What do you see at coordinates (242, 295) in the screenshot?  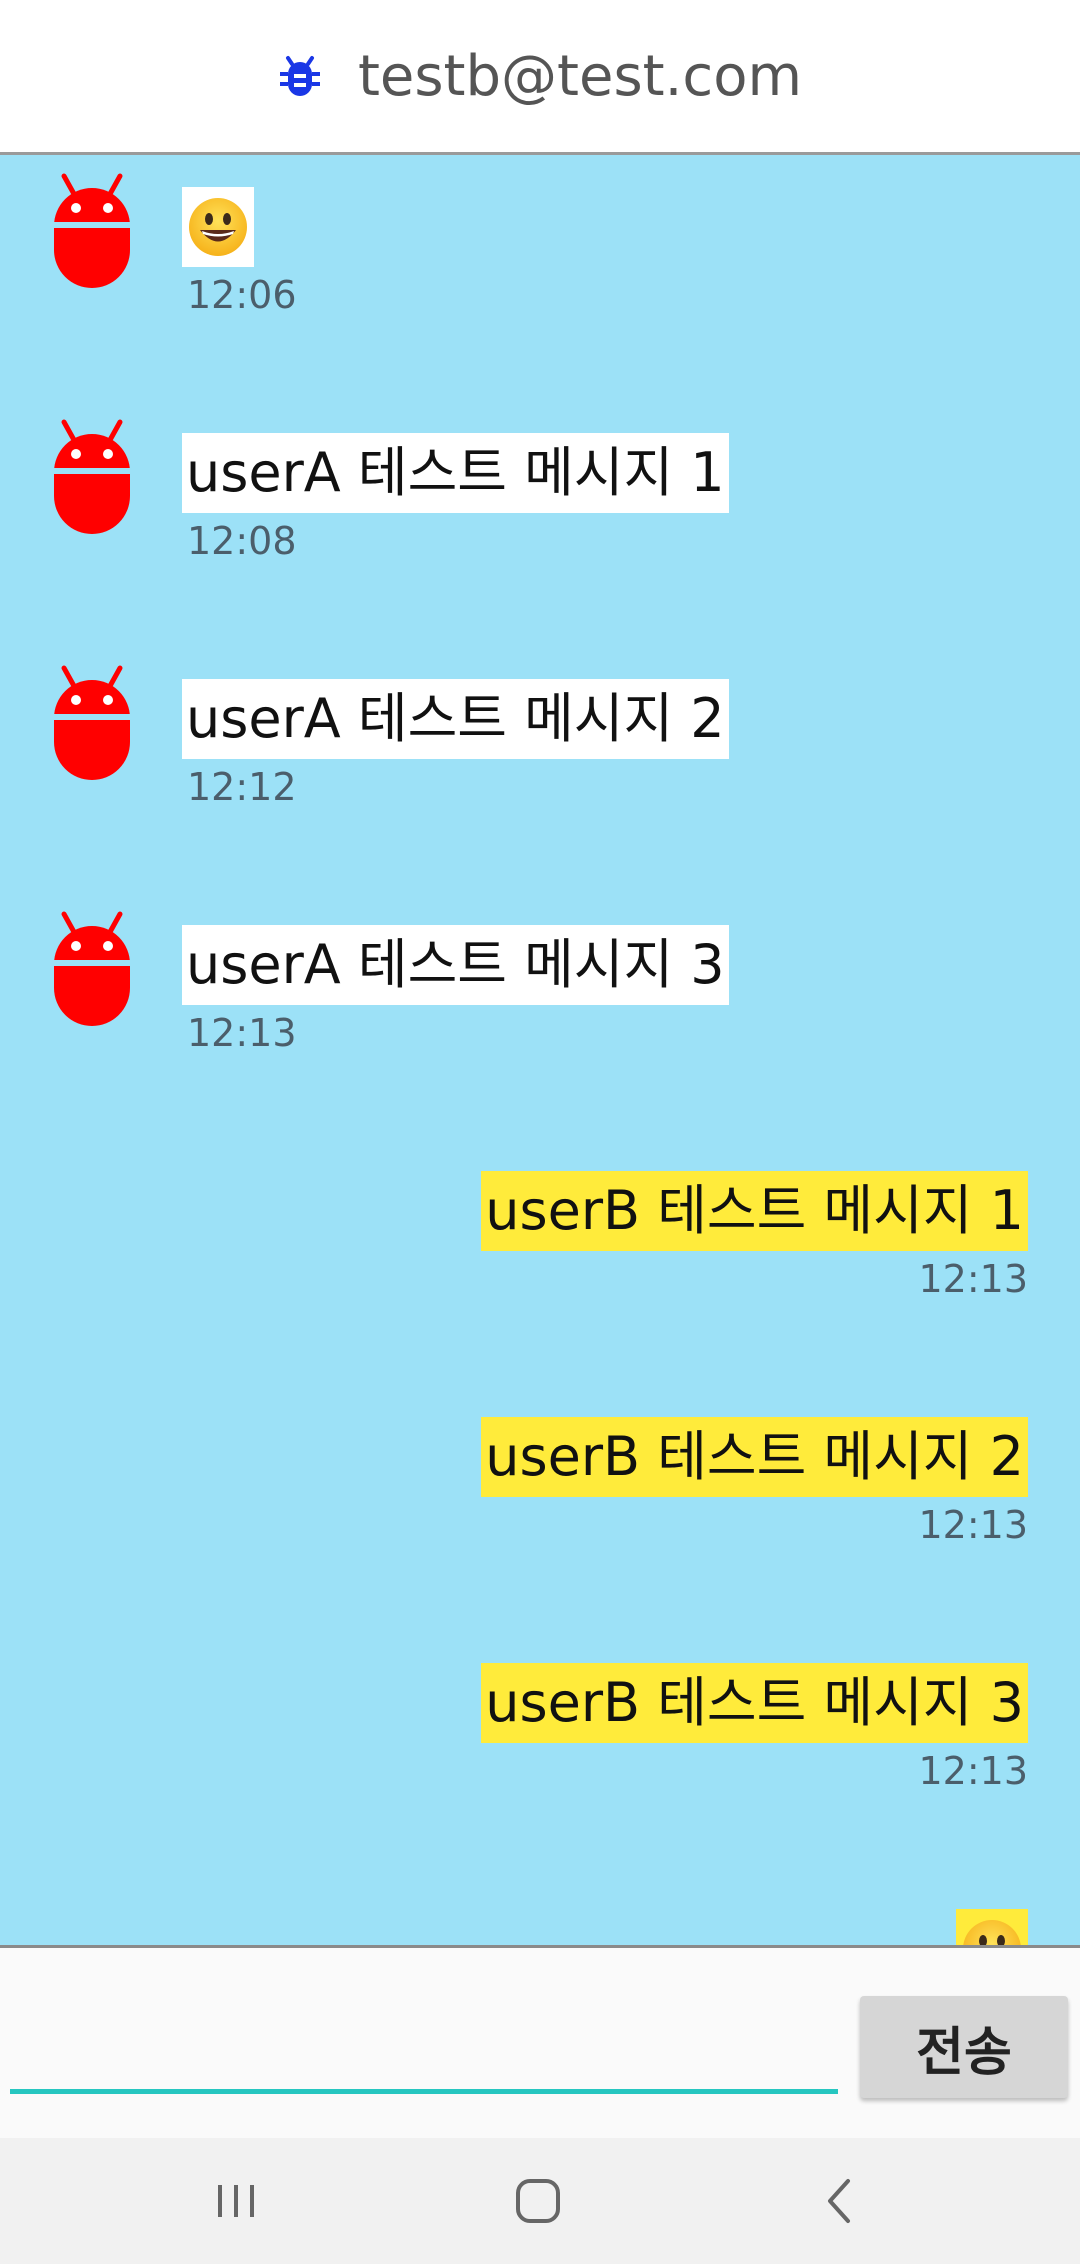 I see `message-time: 12:06` at bounding box center [242, 295].